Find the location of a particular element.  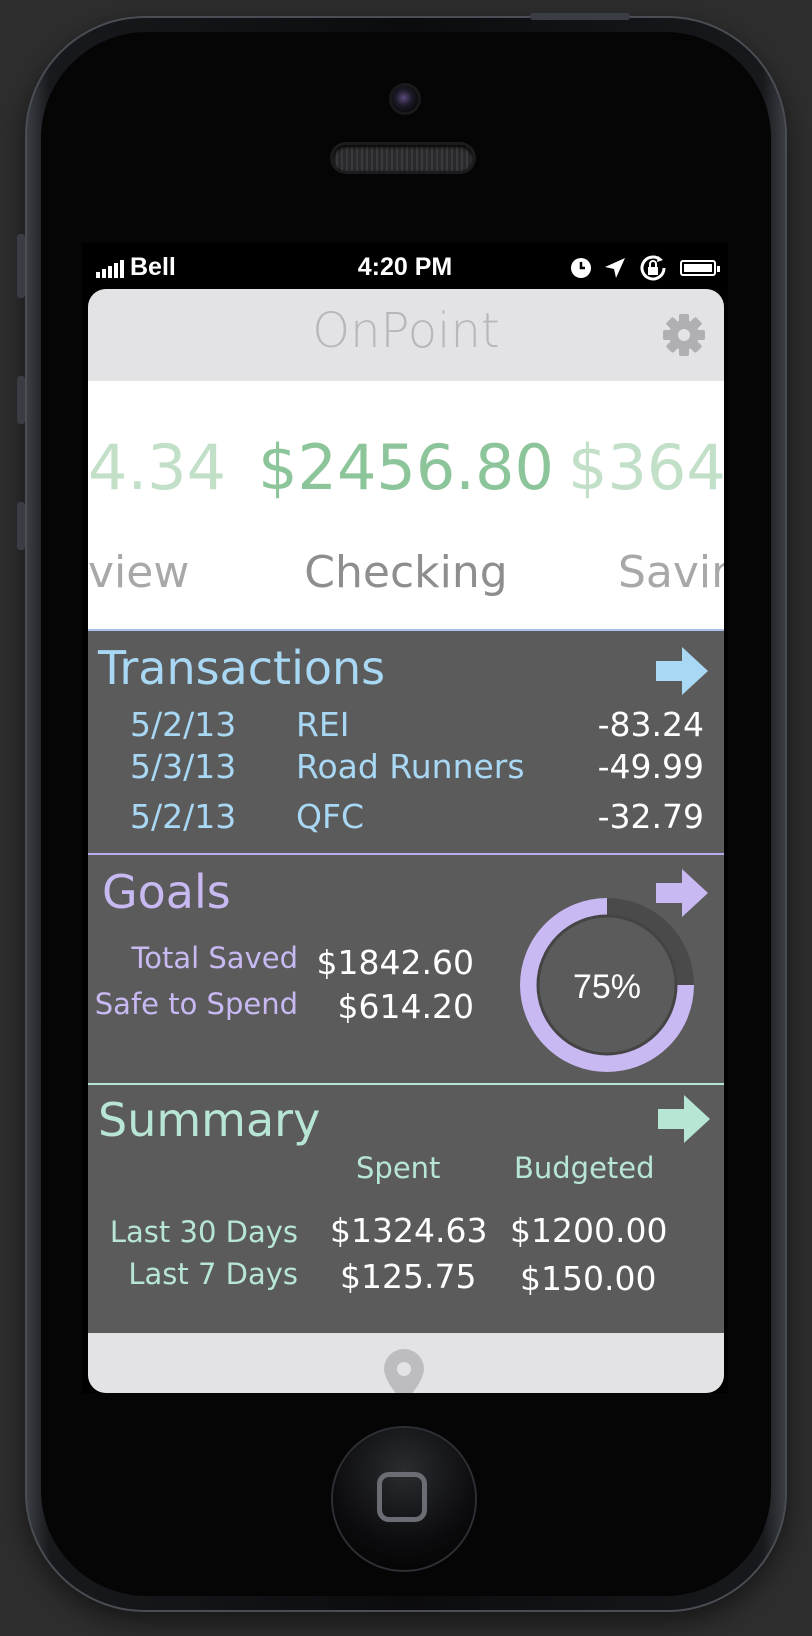

power-button is located at coordinates (580, 16).